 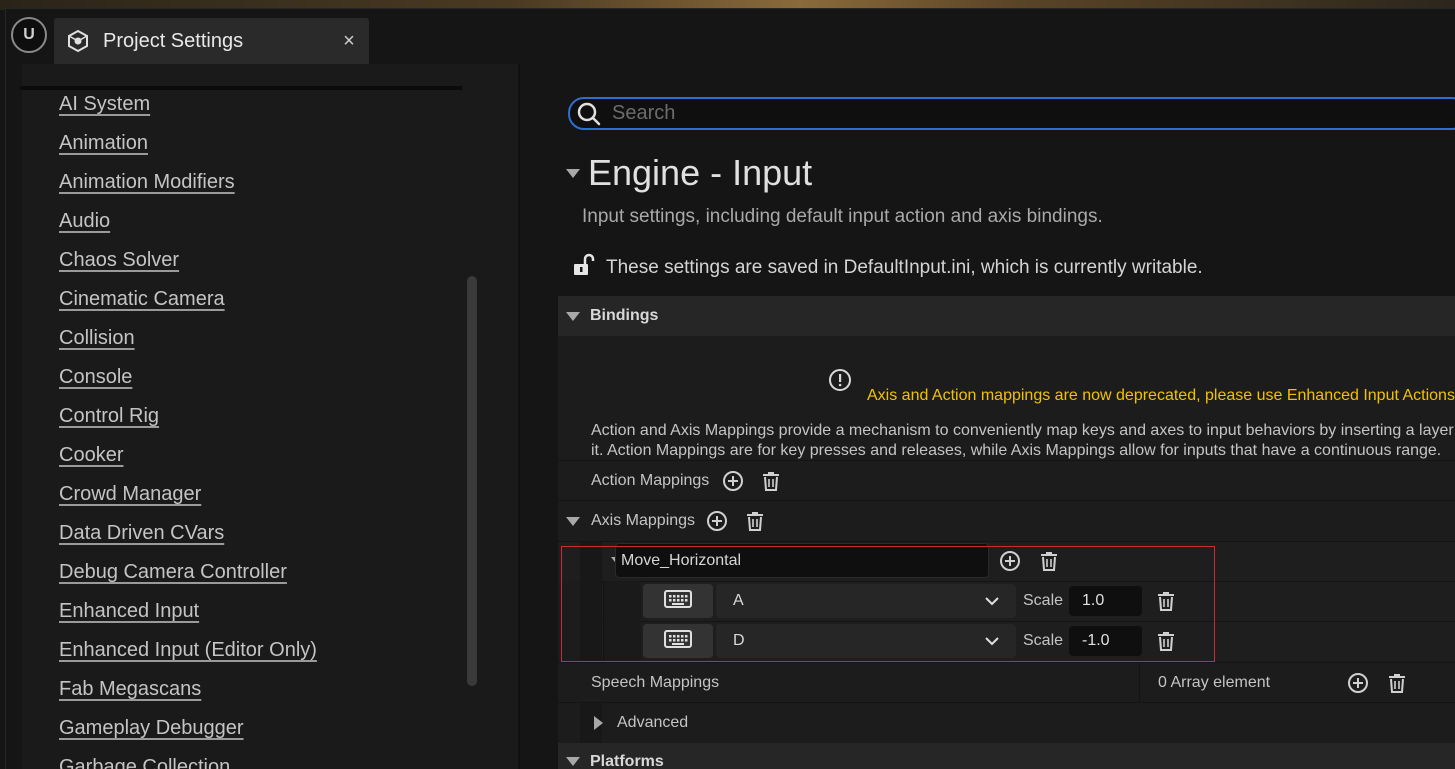 I want to click on speech-mappings-label: Speech Mappings, so click(x=655, y=682).